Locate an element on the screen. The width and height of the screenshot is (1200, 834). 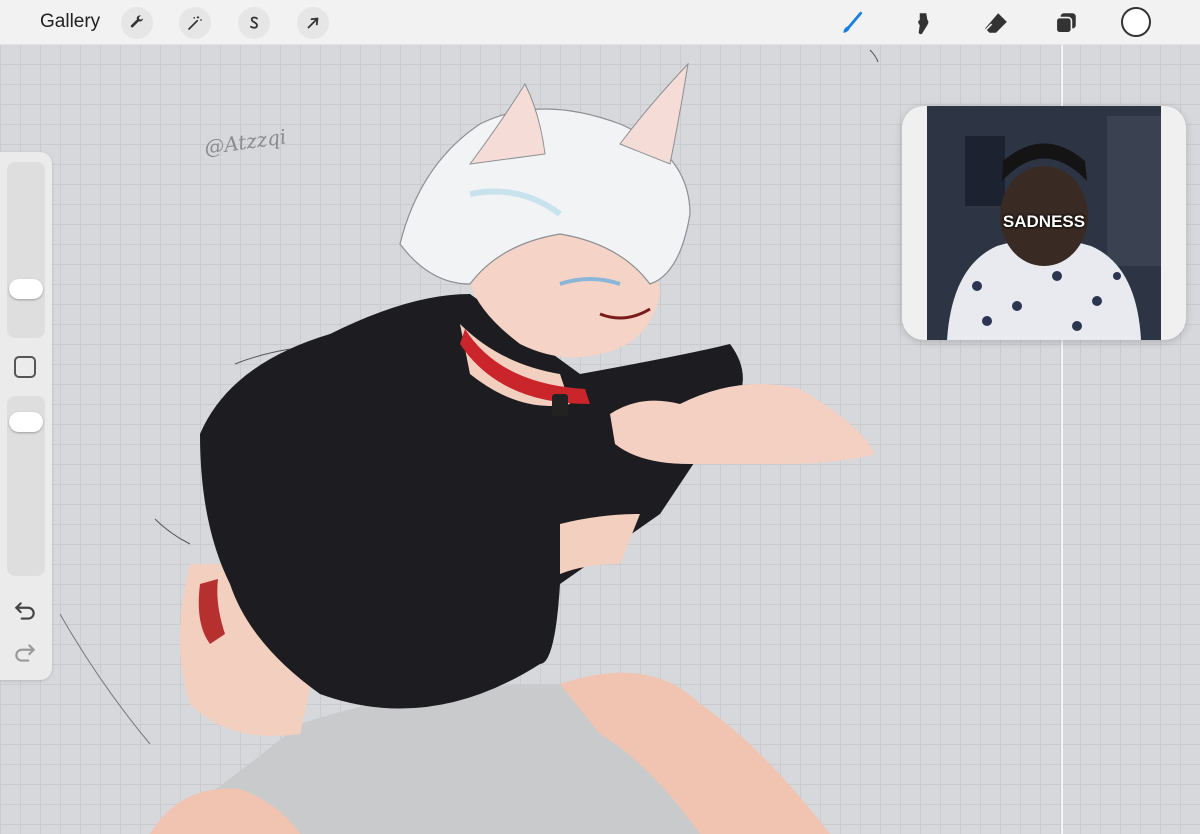
layers-icon is located at coordinates (1065, 23).